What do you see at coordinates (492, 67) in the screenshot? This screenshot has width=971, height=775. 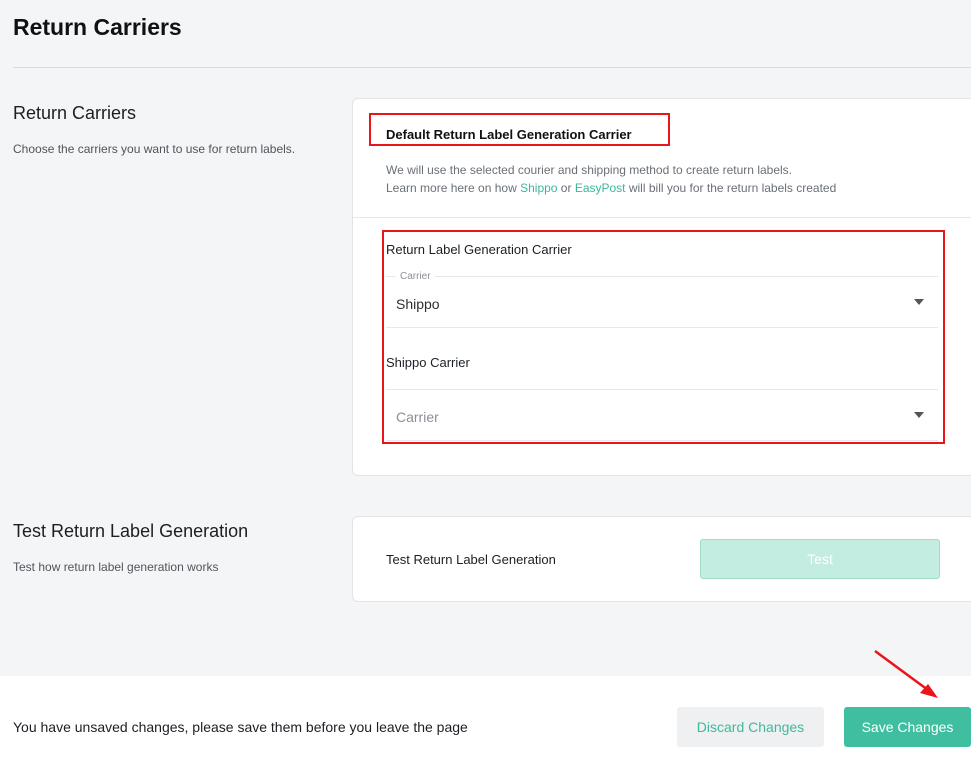 I see `title-divider` at bounding box center [492, 67].